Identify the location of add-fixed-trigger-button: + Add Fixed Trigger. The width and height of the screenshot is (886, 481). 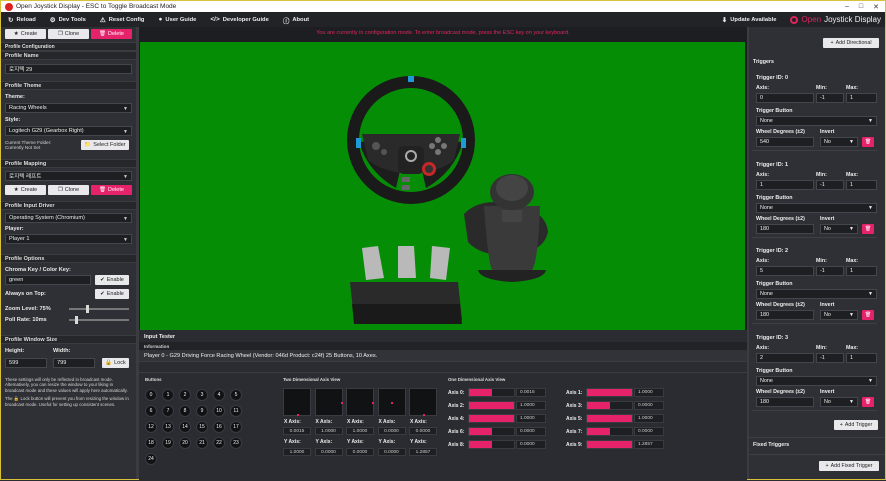
(849, 466).